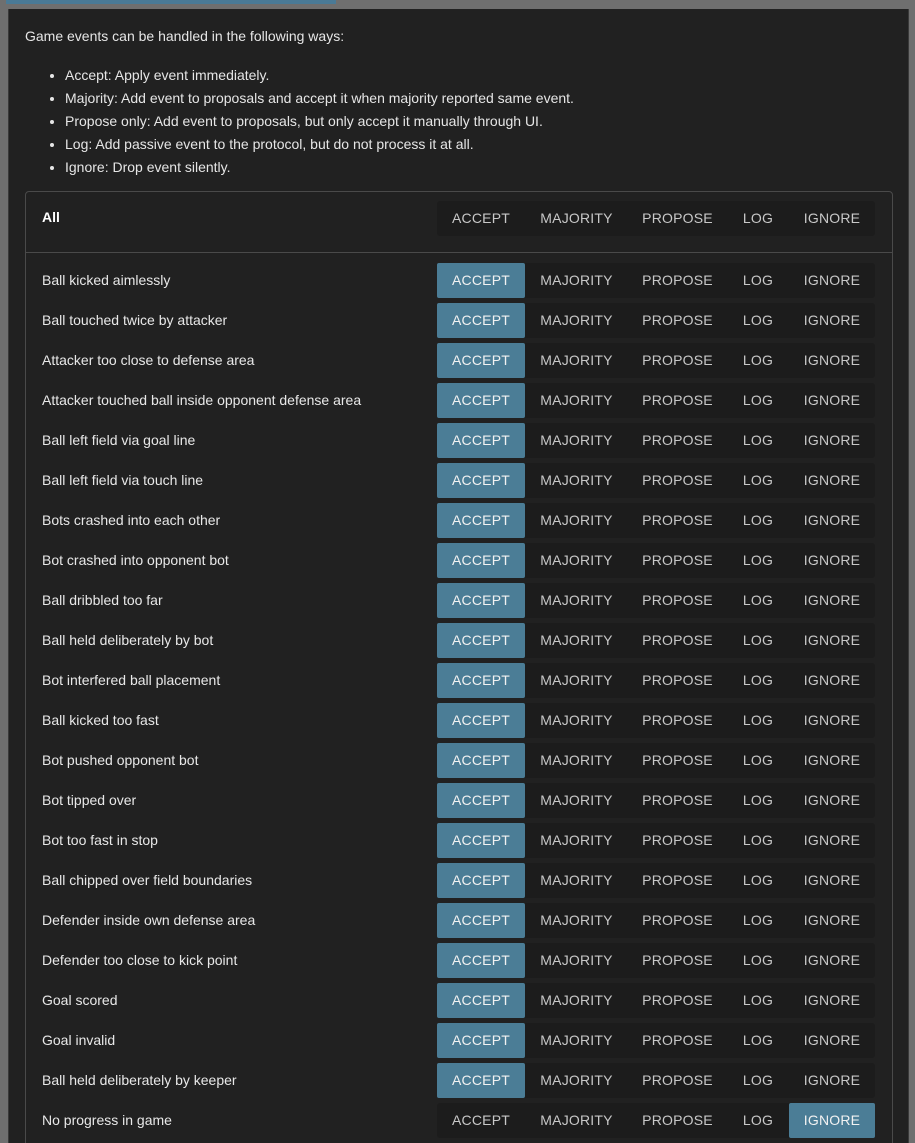 Image resolution: width=915 pixels, height=1143 pixels. I want to click on all-events-majority-button: MAJORITY, so click(576, 218).